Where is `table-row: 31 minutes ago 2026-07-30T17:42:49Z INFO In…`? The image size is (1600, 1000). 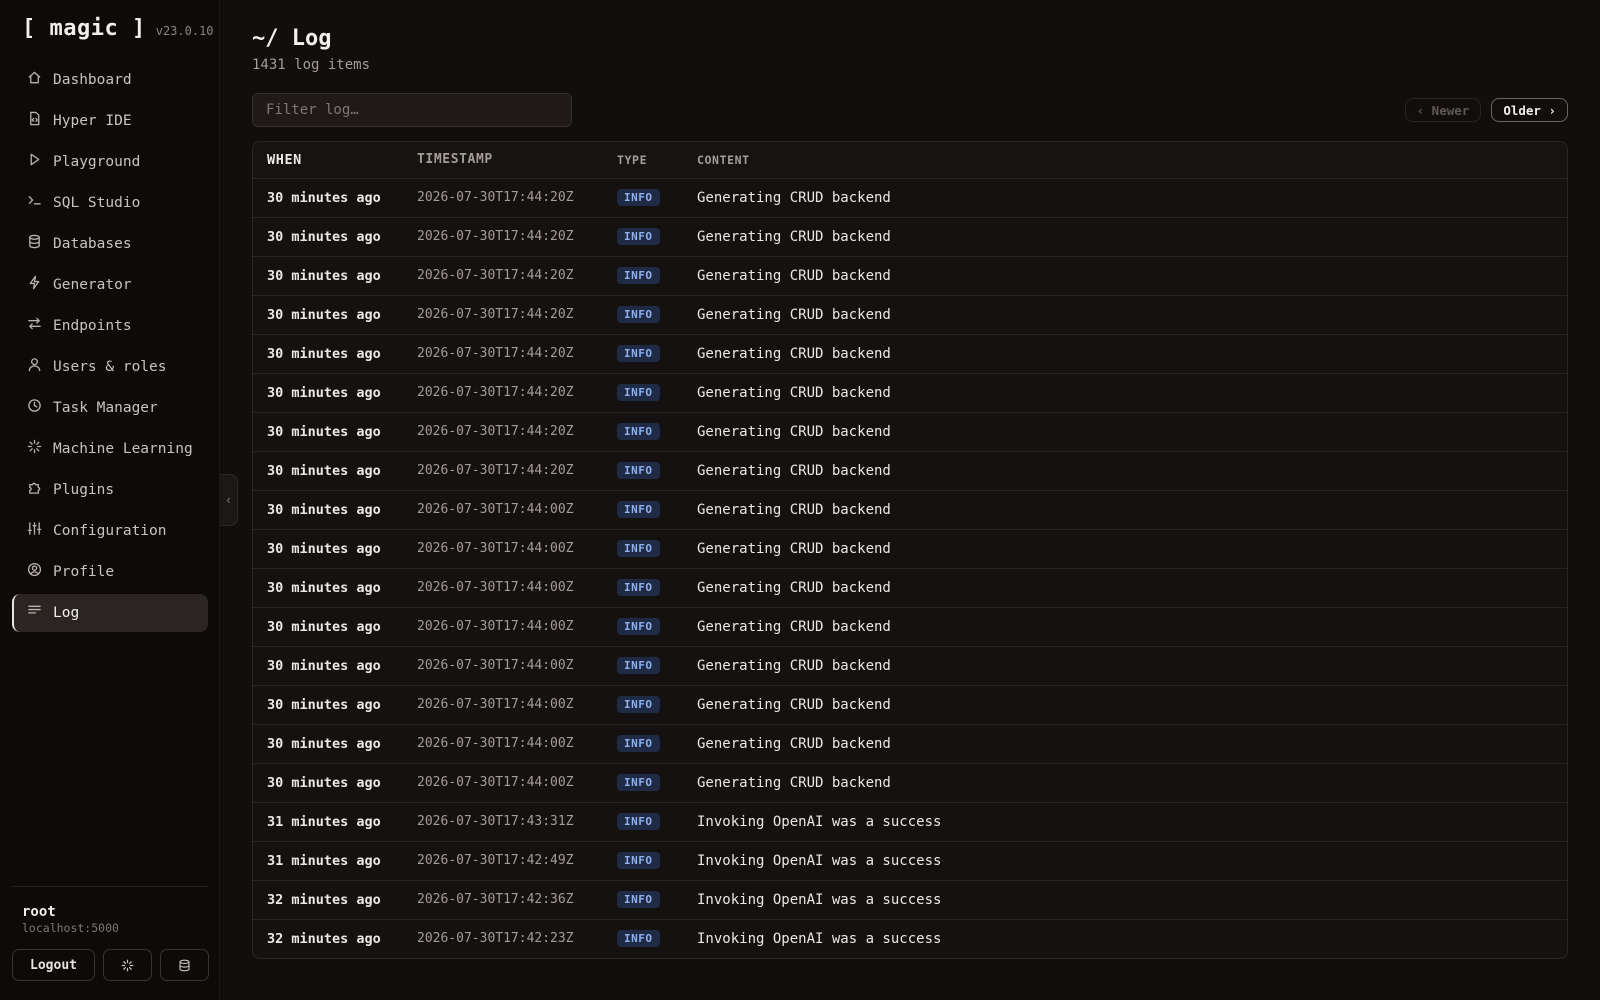 table-row: 31 minutes ago 2026-07-30T17:42:49Z INFO In… is located at coordinates (910, 861).